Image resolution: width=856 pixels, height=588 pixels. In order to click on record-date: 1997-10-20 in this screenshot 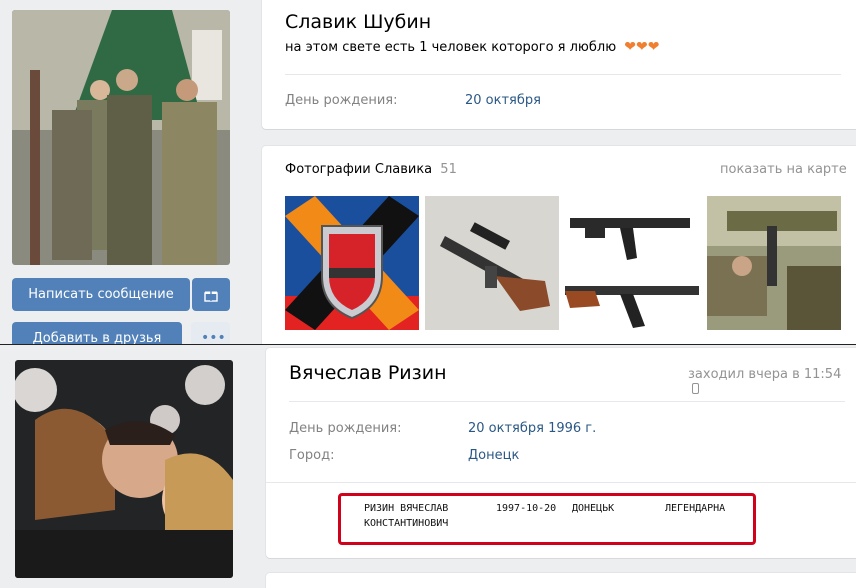, I will do `click(526, 508)`.